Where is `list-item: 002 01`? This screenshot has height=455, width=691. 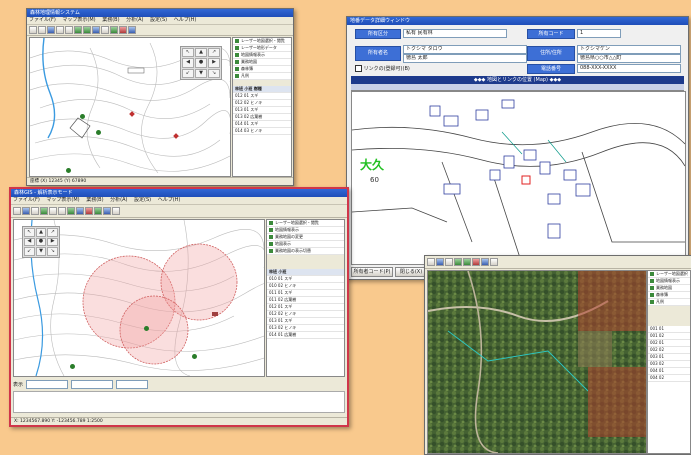
list-item: 002 01 is located at coordinates (669, 343).